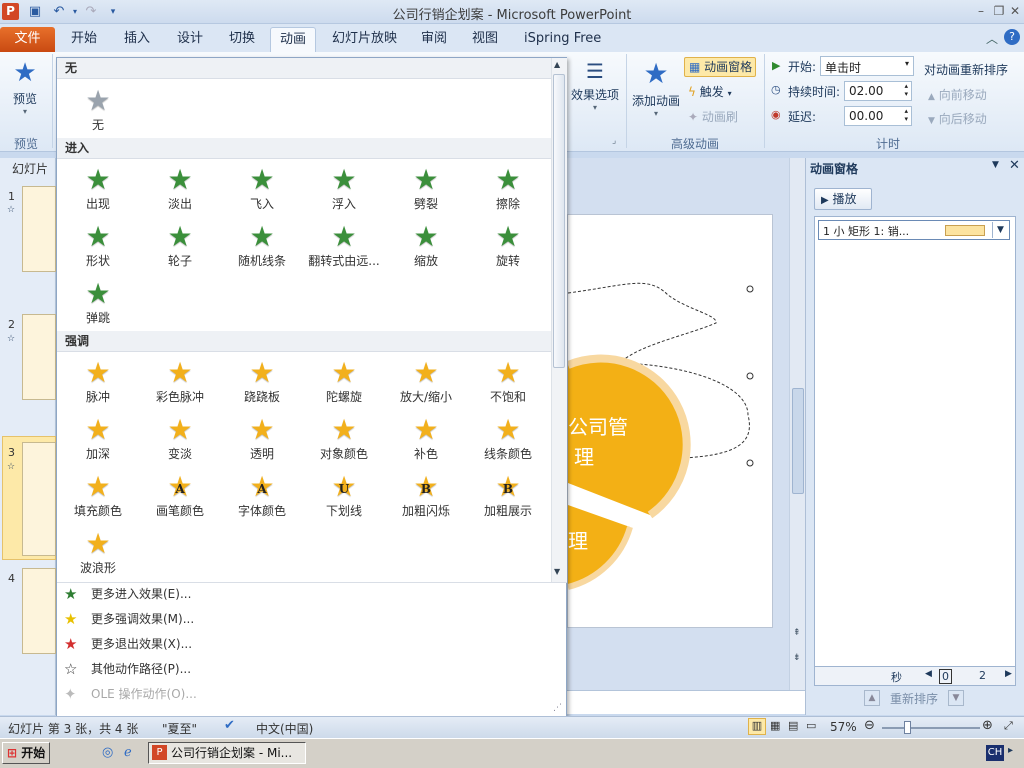 The height and width of the screenshot is (768, 1024). I want to click on tab-home: 开始, so click(84, 39).